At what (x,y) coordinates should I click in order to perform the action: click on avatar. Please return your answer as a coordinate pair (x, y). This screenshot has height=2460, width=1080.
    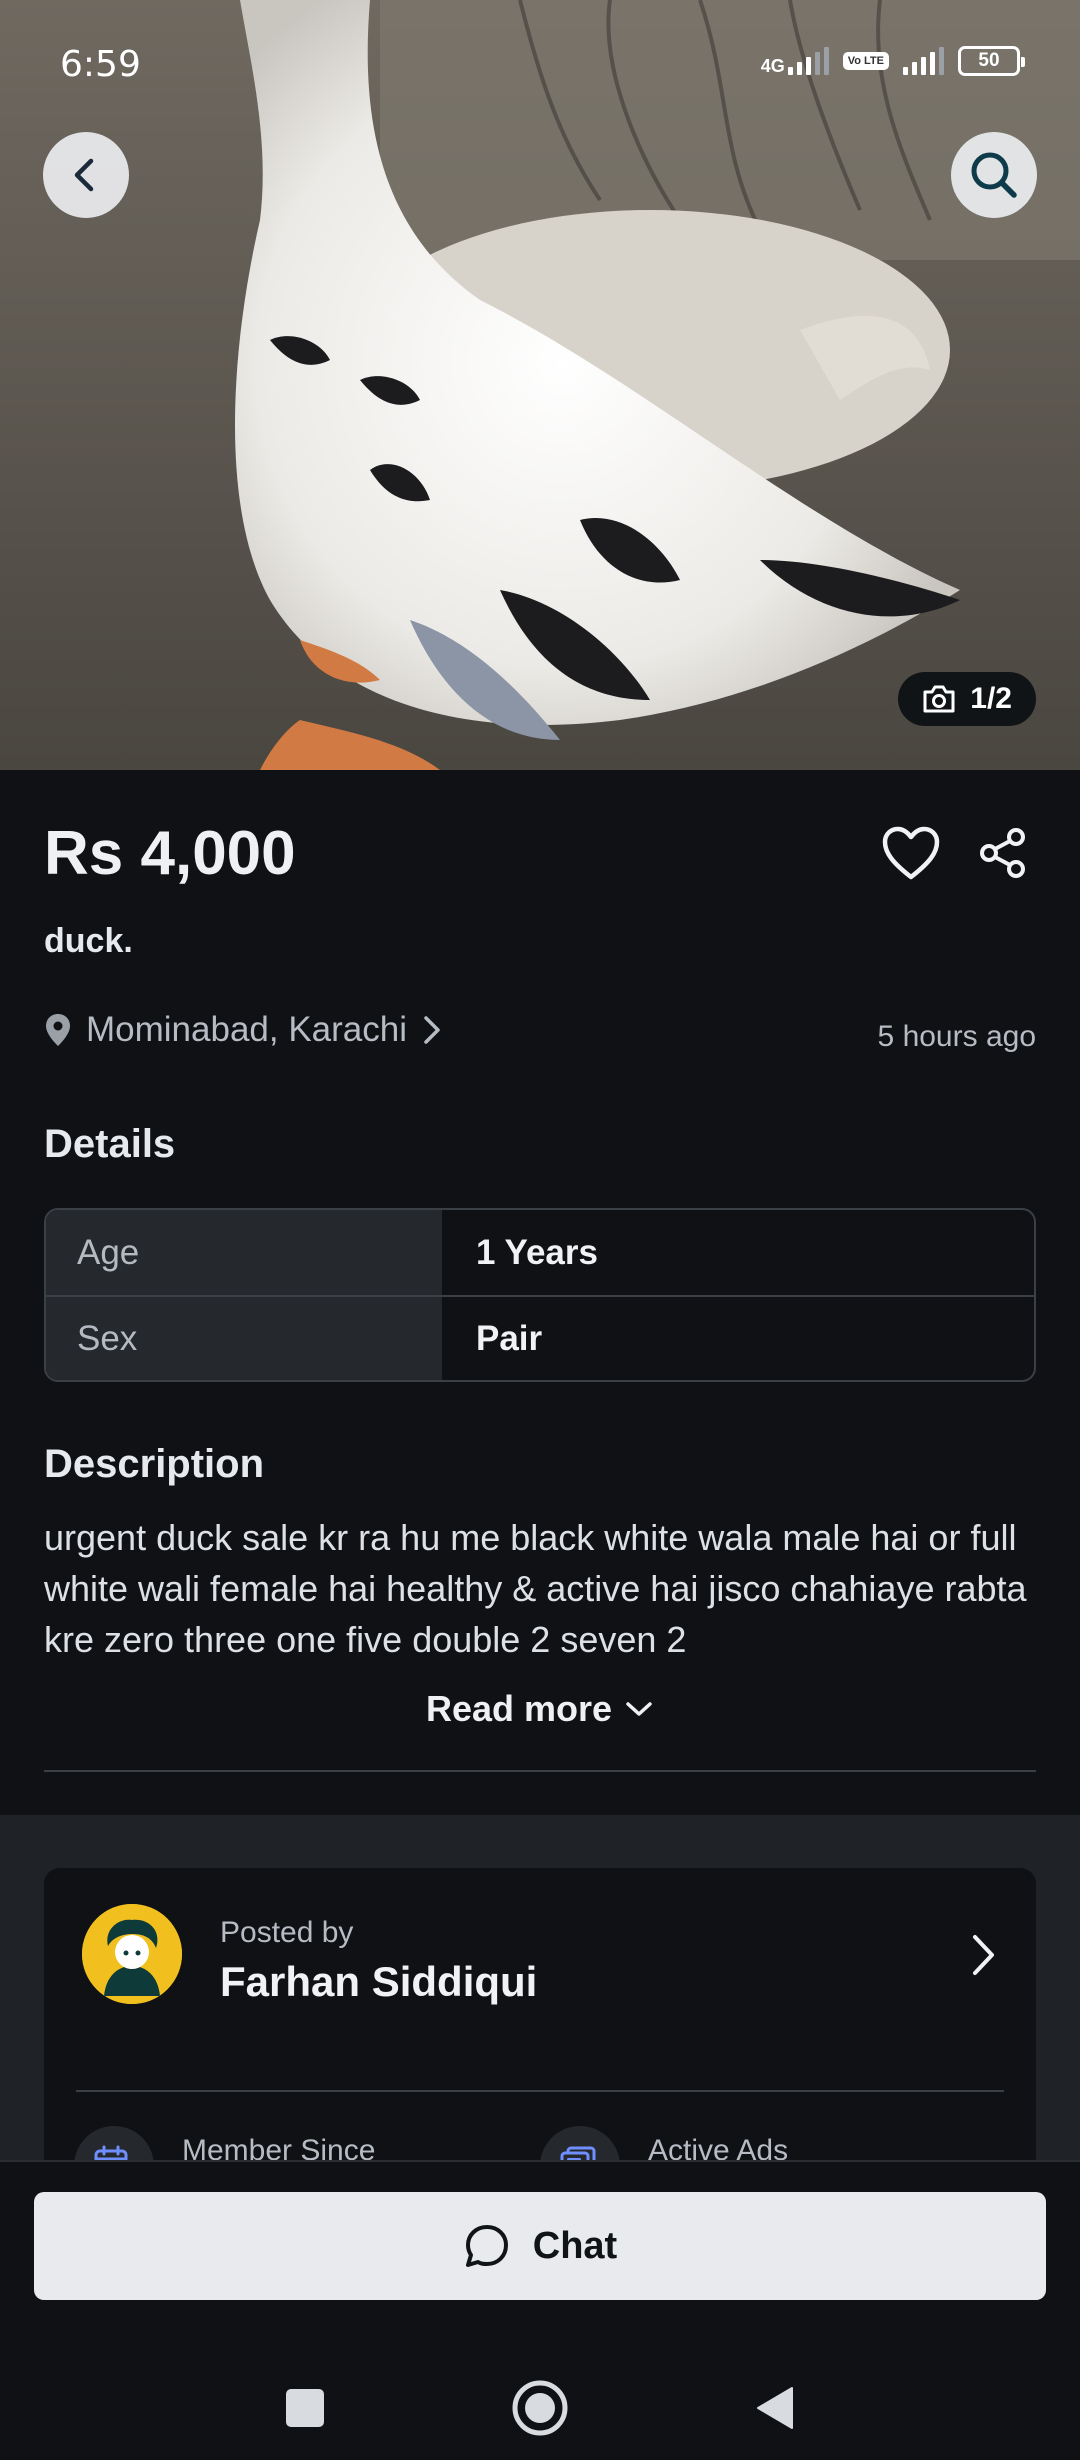
    Looking at the image, I should click on (132, 1954).